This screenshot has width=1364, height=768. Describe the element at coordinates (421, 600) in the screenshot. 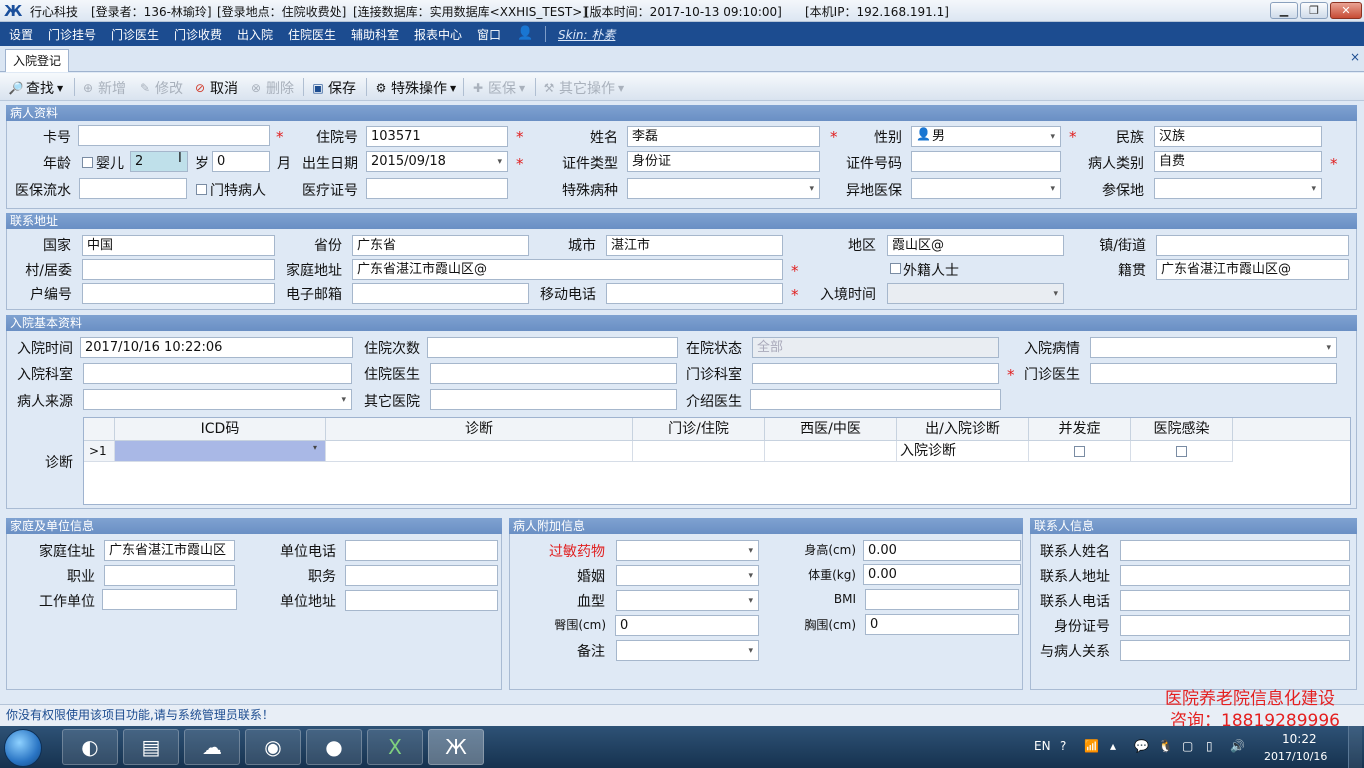

I see `unit-address-input` at that location.